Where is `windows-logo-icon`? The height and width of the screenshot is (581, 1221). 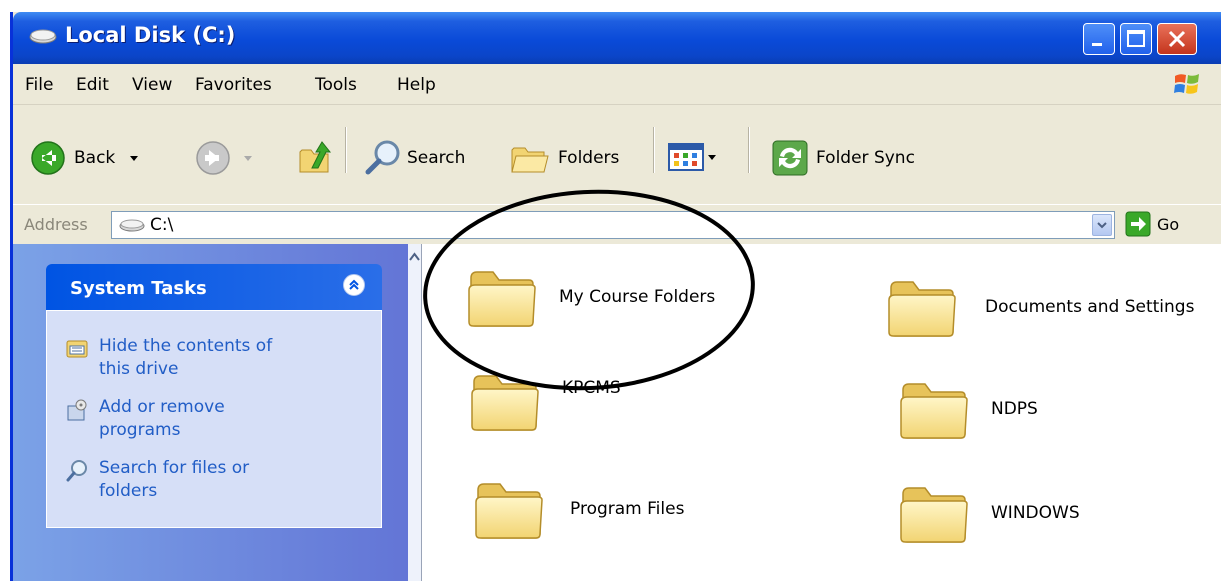 windows-logo-icon is located at coordinates (1186, 84).